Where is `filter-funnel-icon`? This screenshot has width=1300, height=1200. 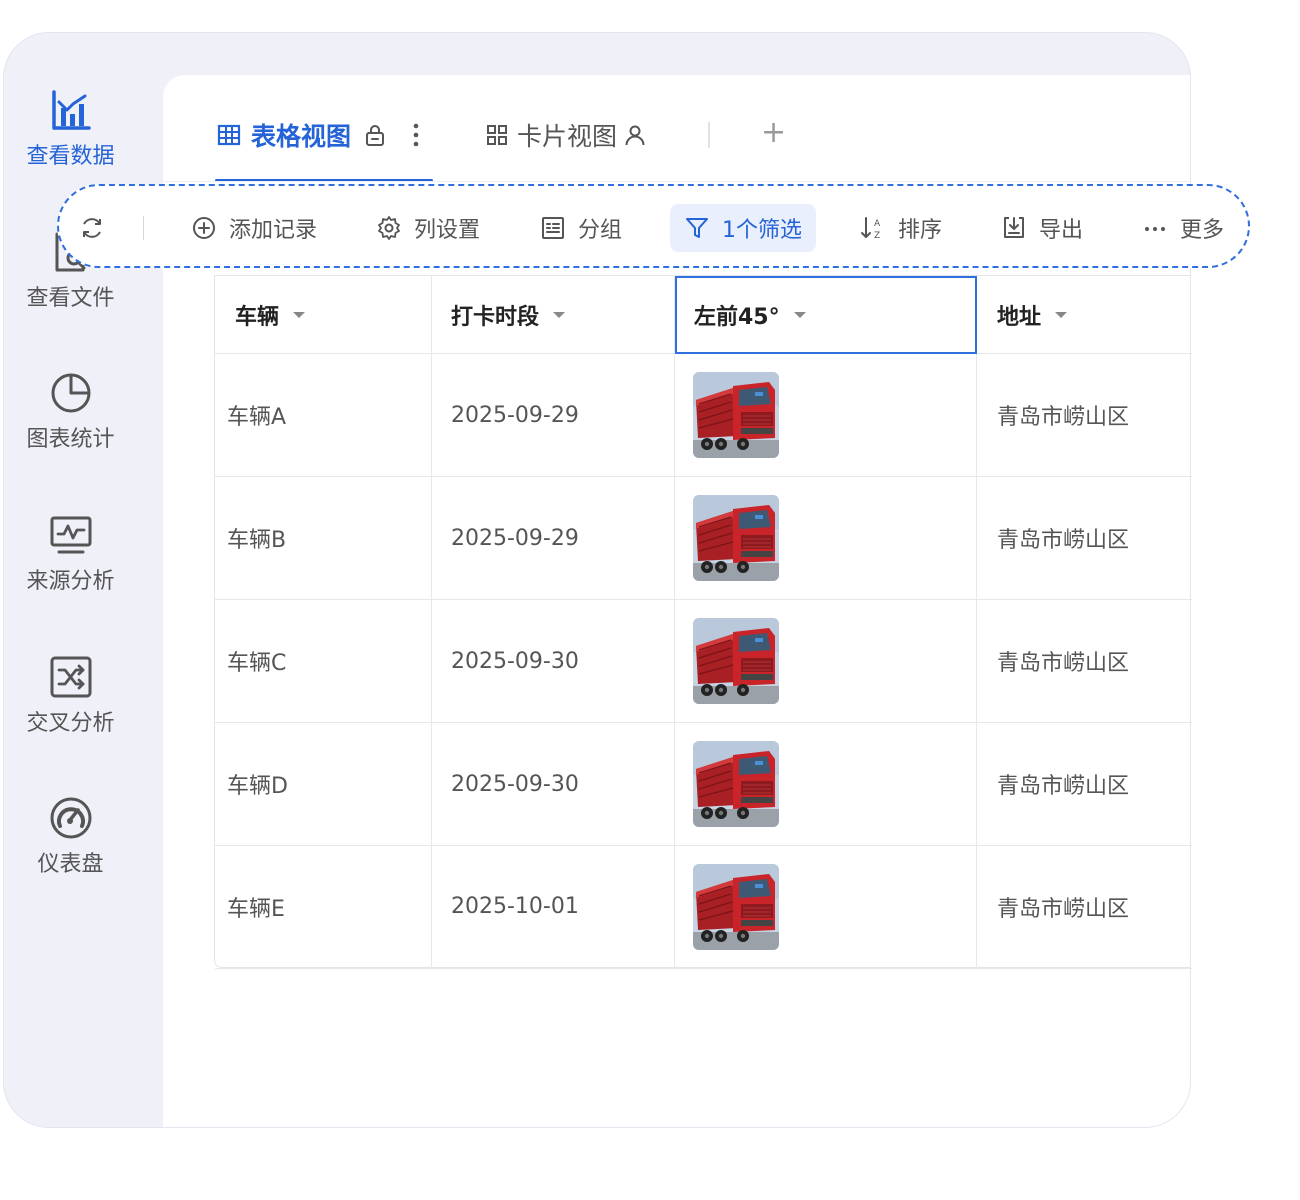 filter-funnel-icon is located at coordinates (697, 228).